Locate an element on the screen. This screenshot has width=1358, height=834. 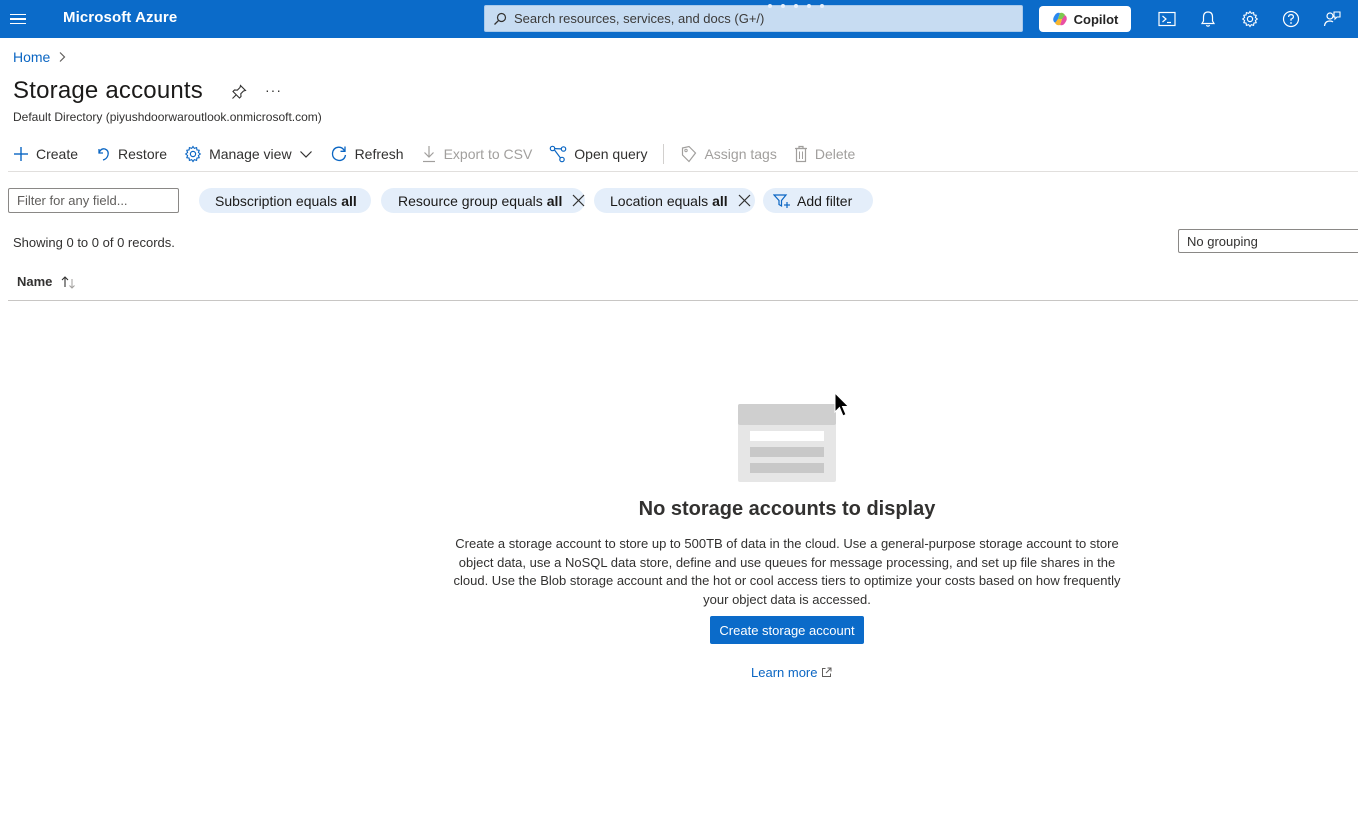
breadcrumb: Home is located at coordinates (39, 57).